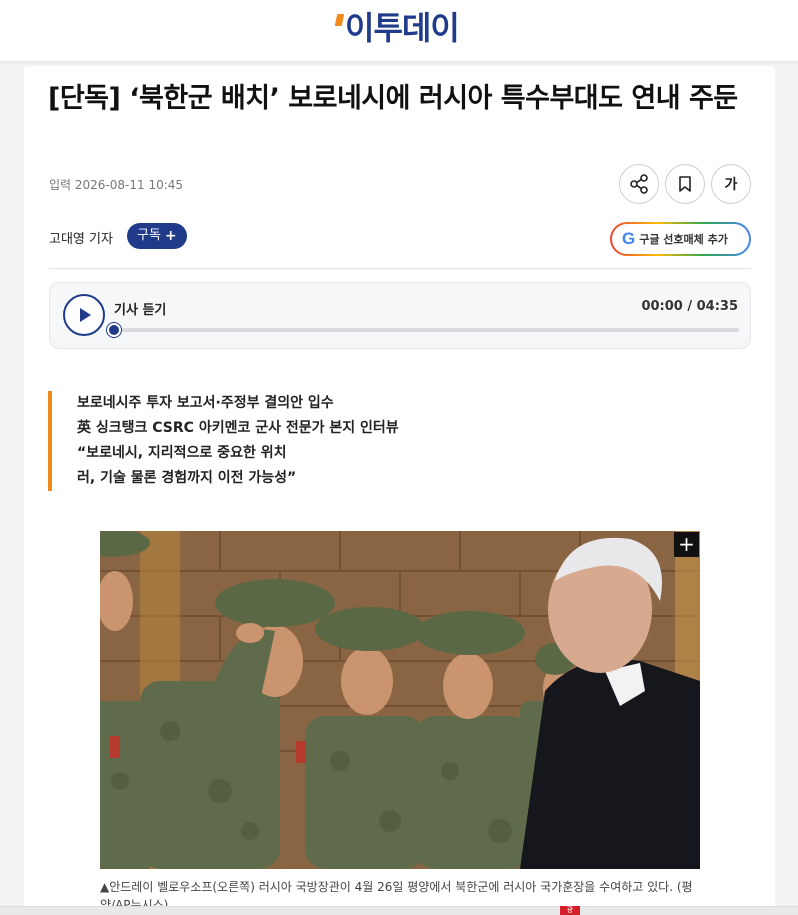 This screenshot has height=915, width=798. I want to click on font-size-label: 가, so click(731, 185).